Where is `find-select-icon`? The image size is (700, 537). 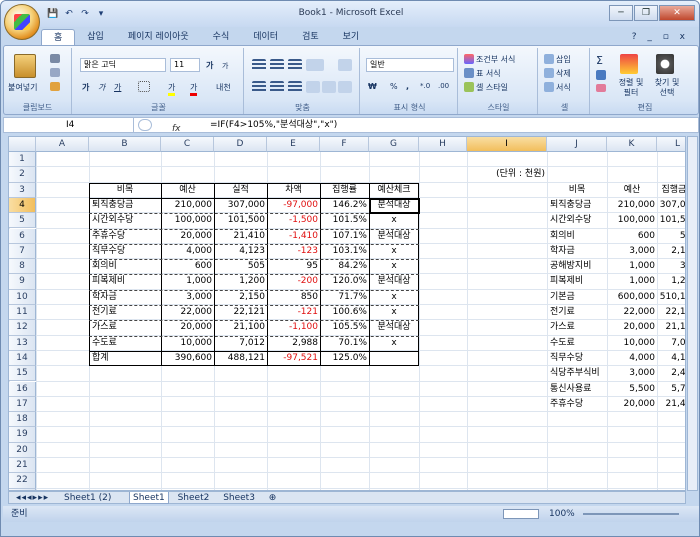
find-select-icon is located at coordinates (665, 64).